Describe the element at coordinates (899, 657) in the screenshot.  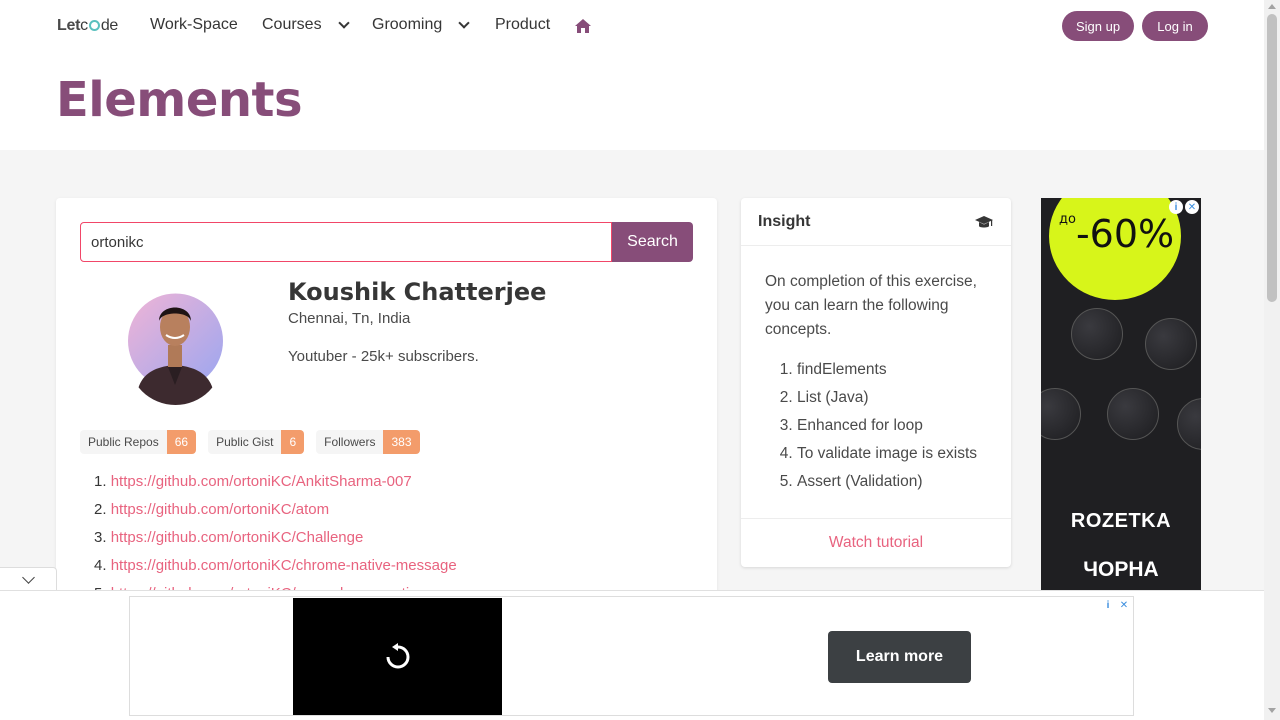
I see `learn-more-button: Learn more` at that location.